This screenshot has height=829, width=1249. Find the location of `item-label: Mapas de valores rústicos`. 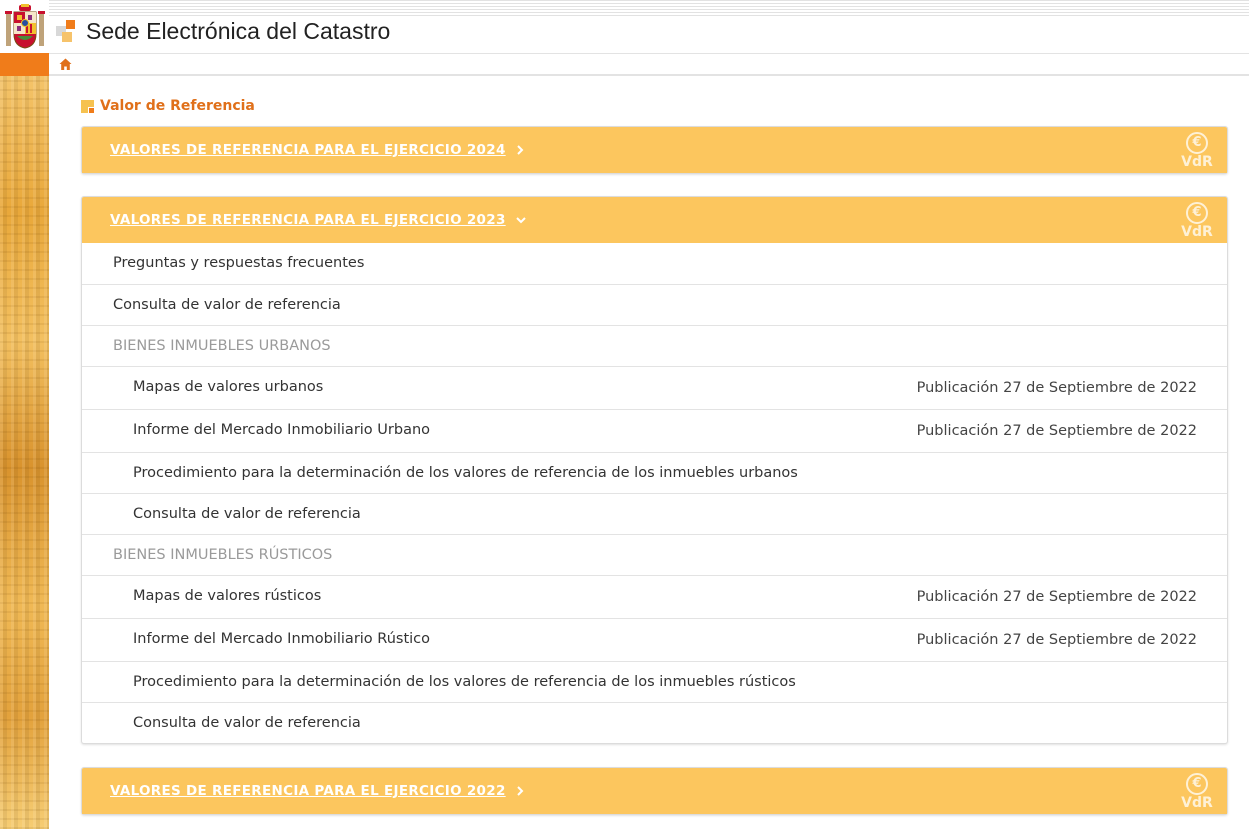

item-label: Mapas de valores rústicos is located at coordinates (227, 596).